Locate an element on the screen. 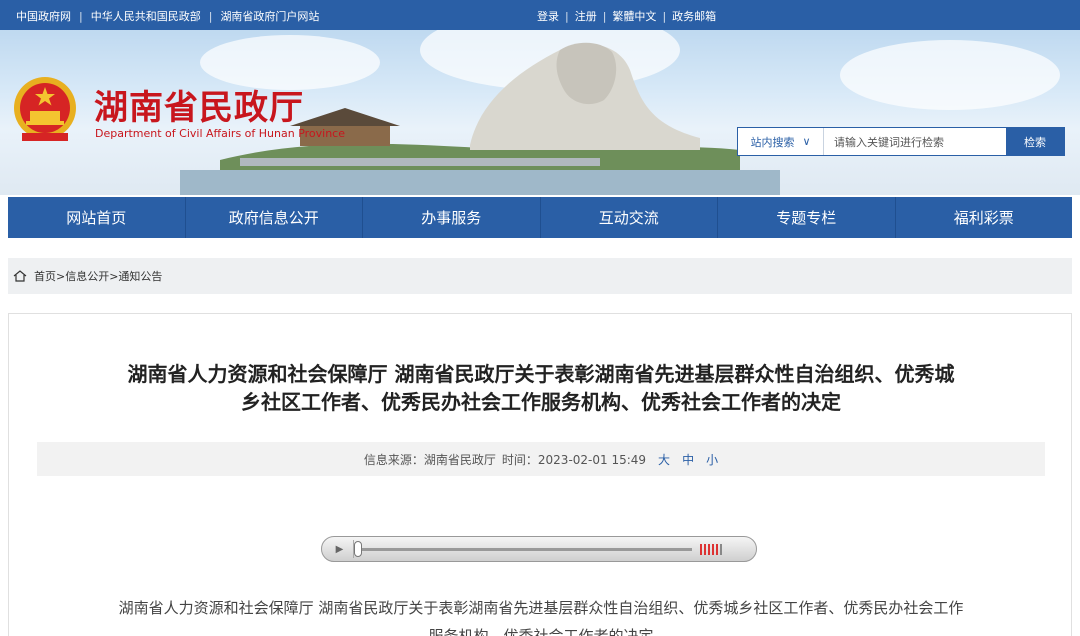 The width and height of the screenshot is (1080, 636). font-size-small: 小 is located at coordinates (712, 459).